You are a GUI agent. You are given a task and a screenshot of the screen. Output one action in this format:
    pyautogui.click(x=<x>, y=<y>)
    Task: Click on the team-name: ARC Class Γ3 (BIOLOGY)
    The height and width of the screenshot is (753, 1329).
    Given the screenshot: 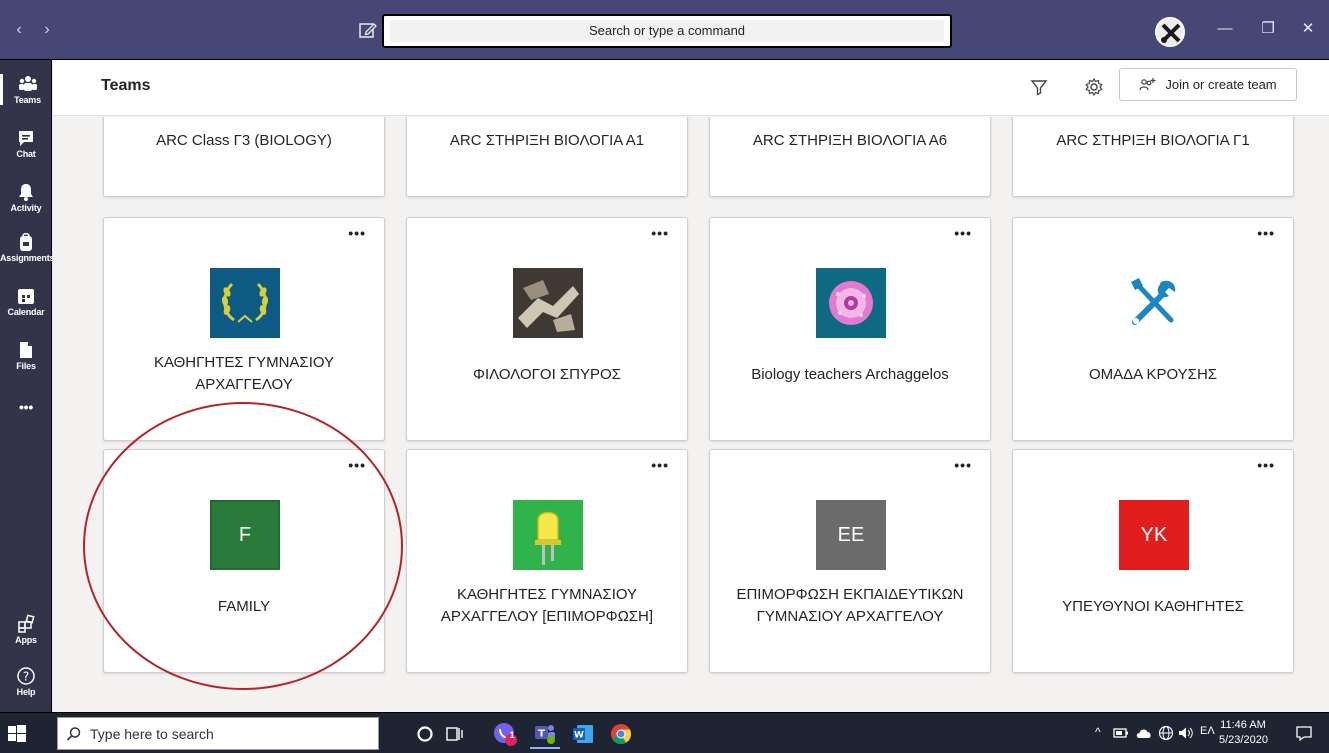 What is the action you would take?
    pyautogui.click(x=244, y=140)
    